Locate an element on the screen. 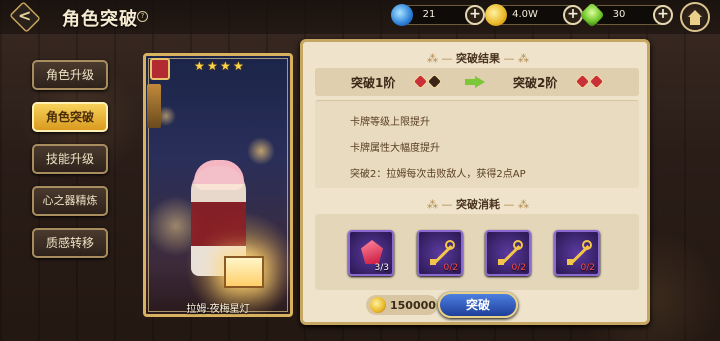 The width and height of the screenshot is (720, 341). back-arrow-icon: < is located at coordinates (25, 15).